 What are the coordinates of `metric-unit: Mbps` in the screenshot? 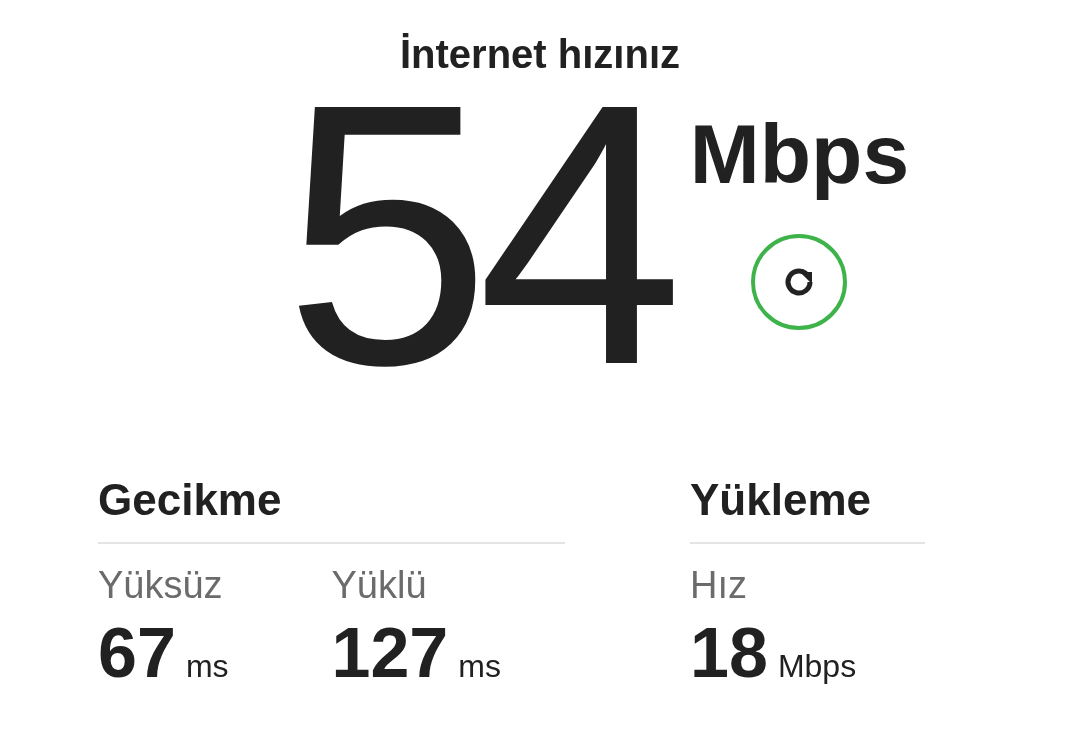 It's located at (817, 666).